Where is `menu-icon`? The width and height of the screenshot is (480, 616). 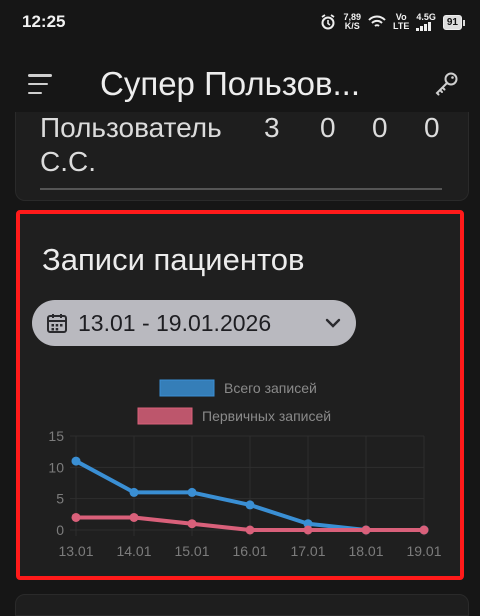
menu-icon is located at coordinates (41, 84).